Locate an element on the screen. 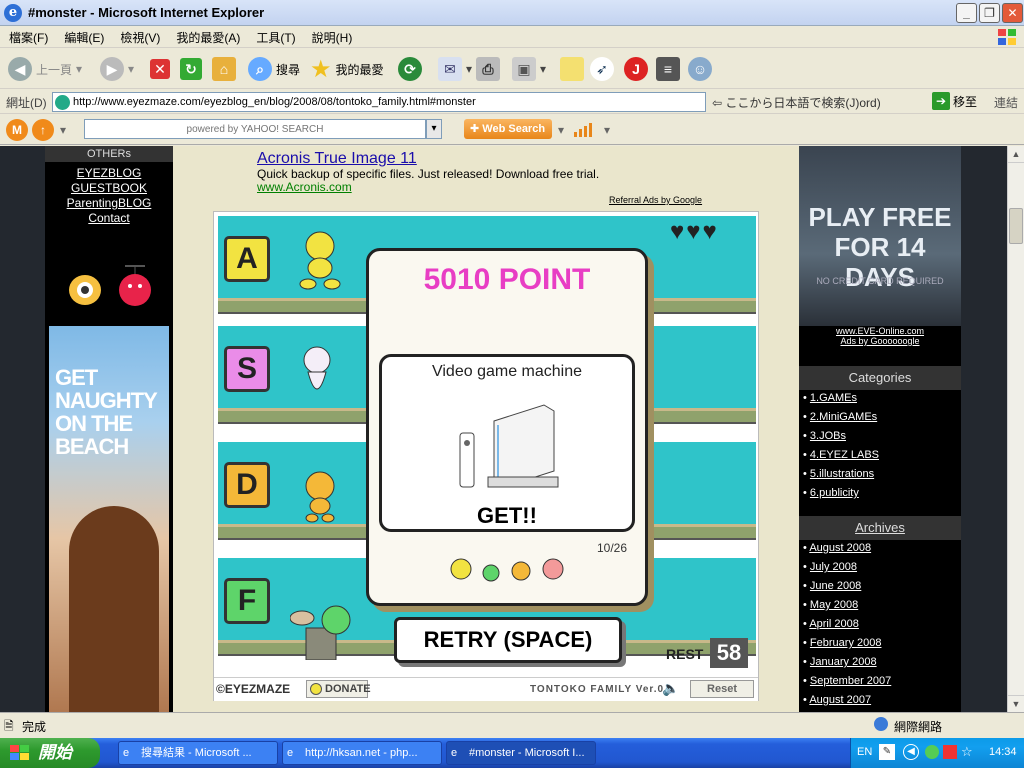 The height and width of the screenshot is (768, 1024). key-a-button: A is located at coordinates (247, 259).